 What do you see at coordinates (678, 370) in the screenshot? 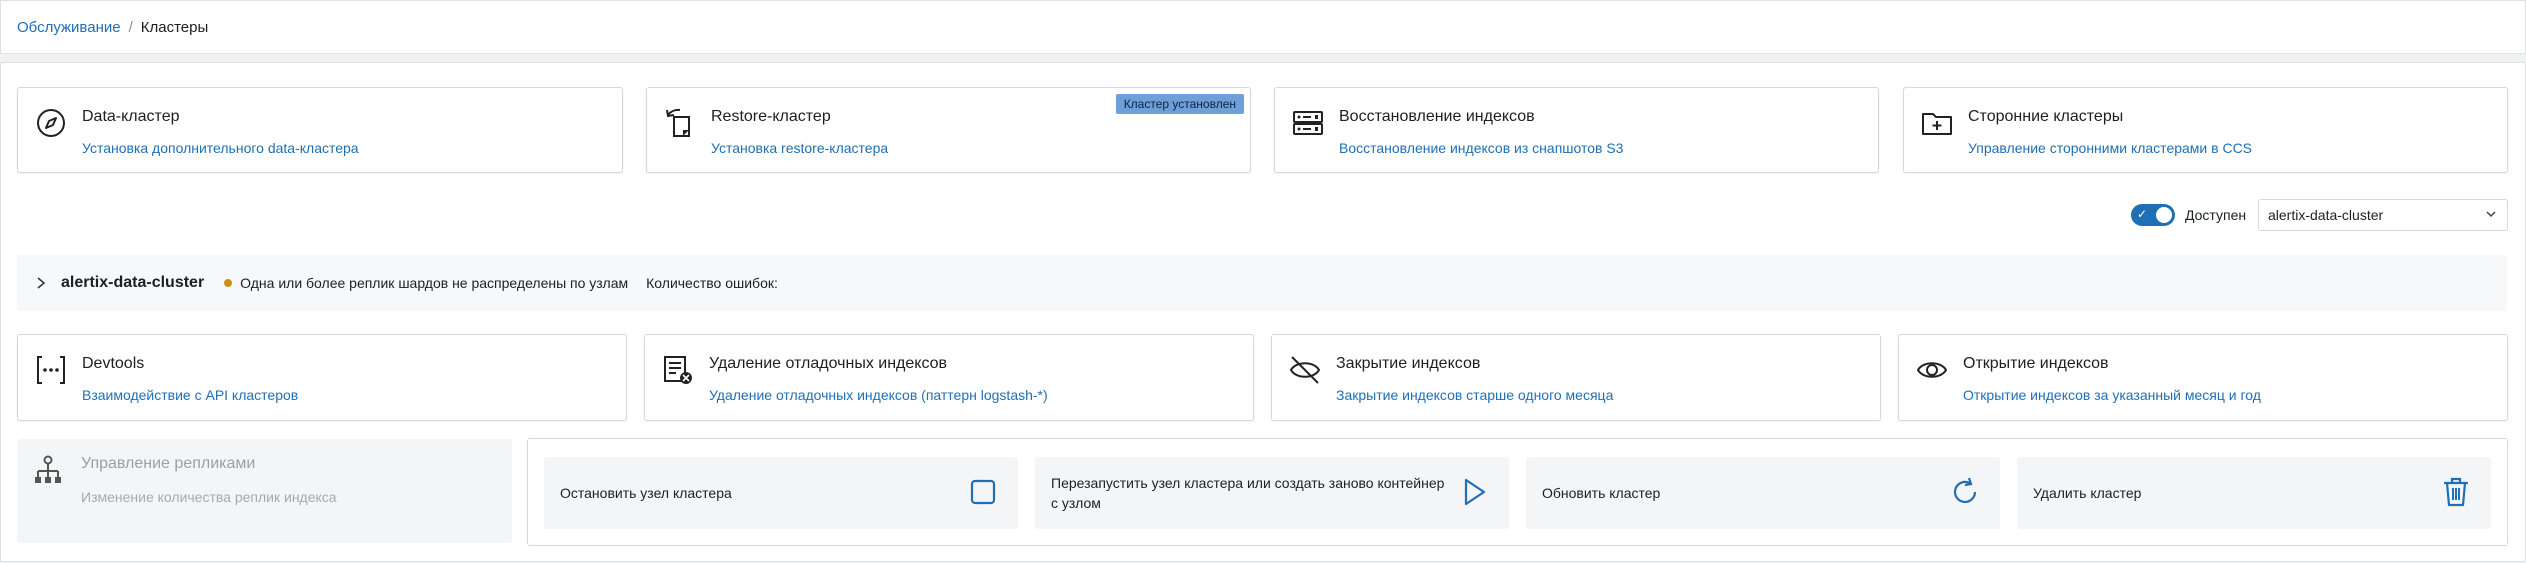
I see `delete-index-icon` at bounding box center [678, 370].